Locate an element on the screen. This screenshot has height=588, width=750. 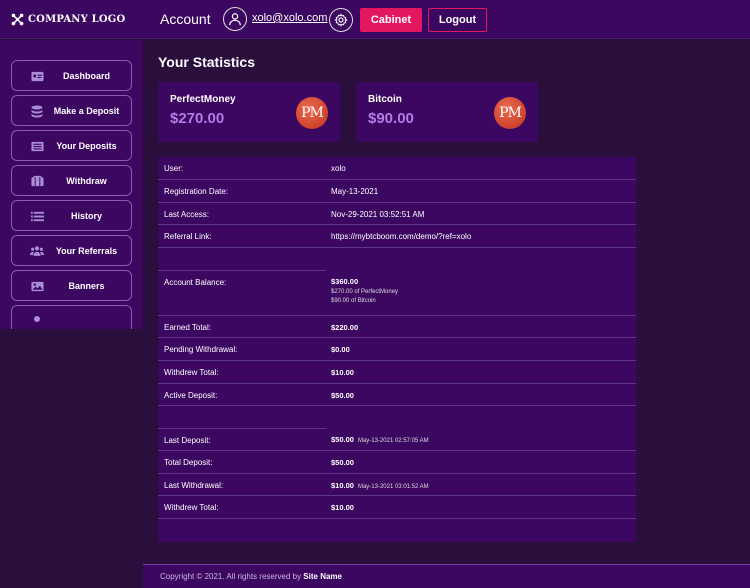
list-alt-icon is located at coordinates (37, 146).